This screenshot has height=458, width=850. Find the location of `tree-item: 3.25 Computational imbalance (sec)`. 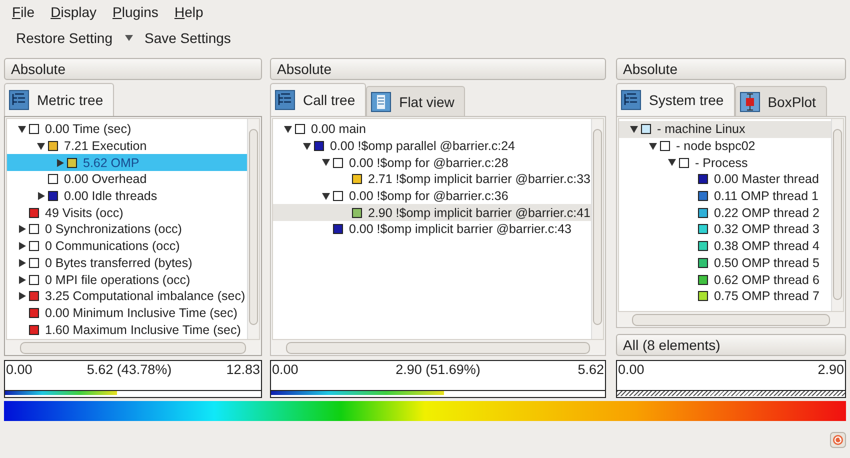

tree-item: 3.25 Computational imbalance (sec) is located at coordinates (145, 296).